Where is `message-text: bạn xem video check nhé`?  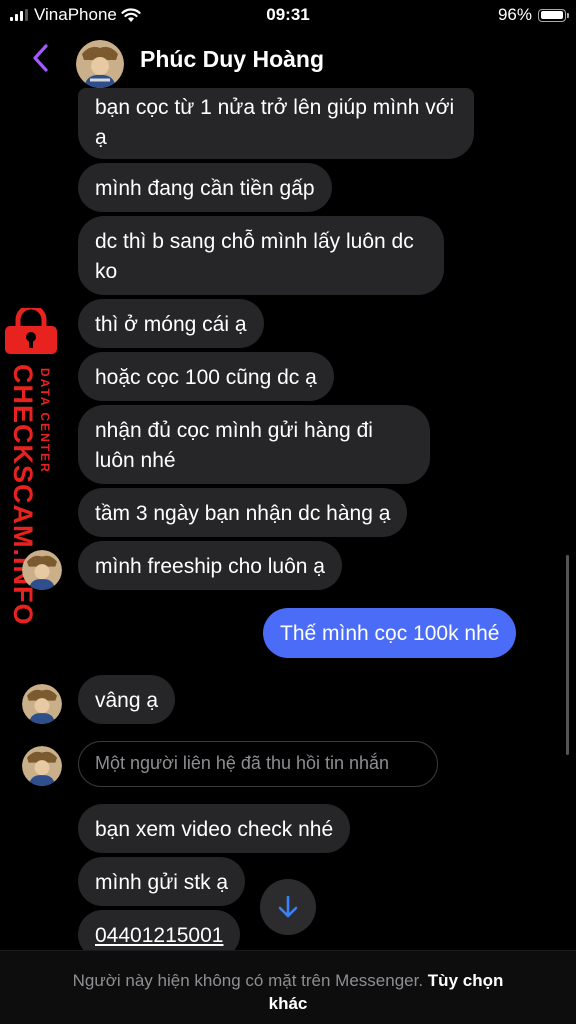
message-text: bạn xem video check nhé is located at coordinates (214, 829).